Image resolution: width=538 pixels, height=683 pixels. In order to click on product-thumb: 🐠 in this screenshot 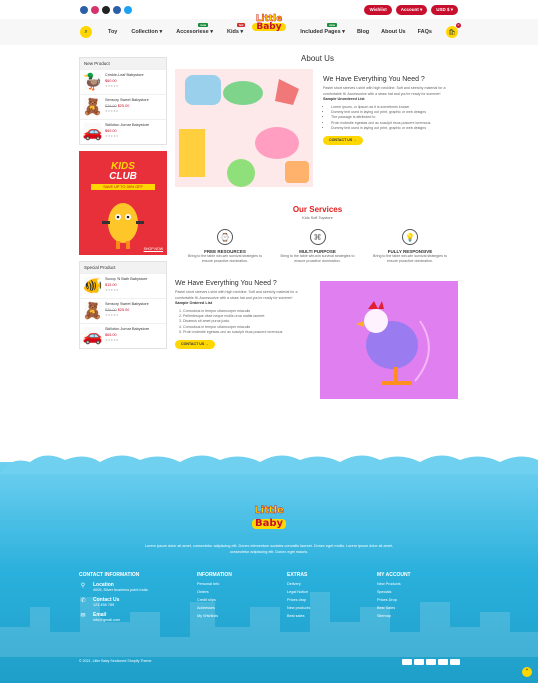, I will do `click(92, 286)`.